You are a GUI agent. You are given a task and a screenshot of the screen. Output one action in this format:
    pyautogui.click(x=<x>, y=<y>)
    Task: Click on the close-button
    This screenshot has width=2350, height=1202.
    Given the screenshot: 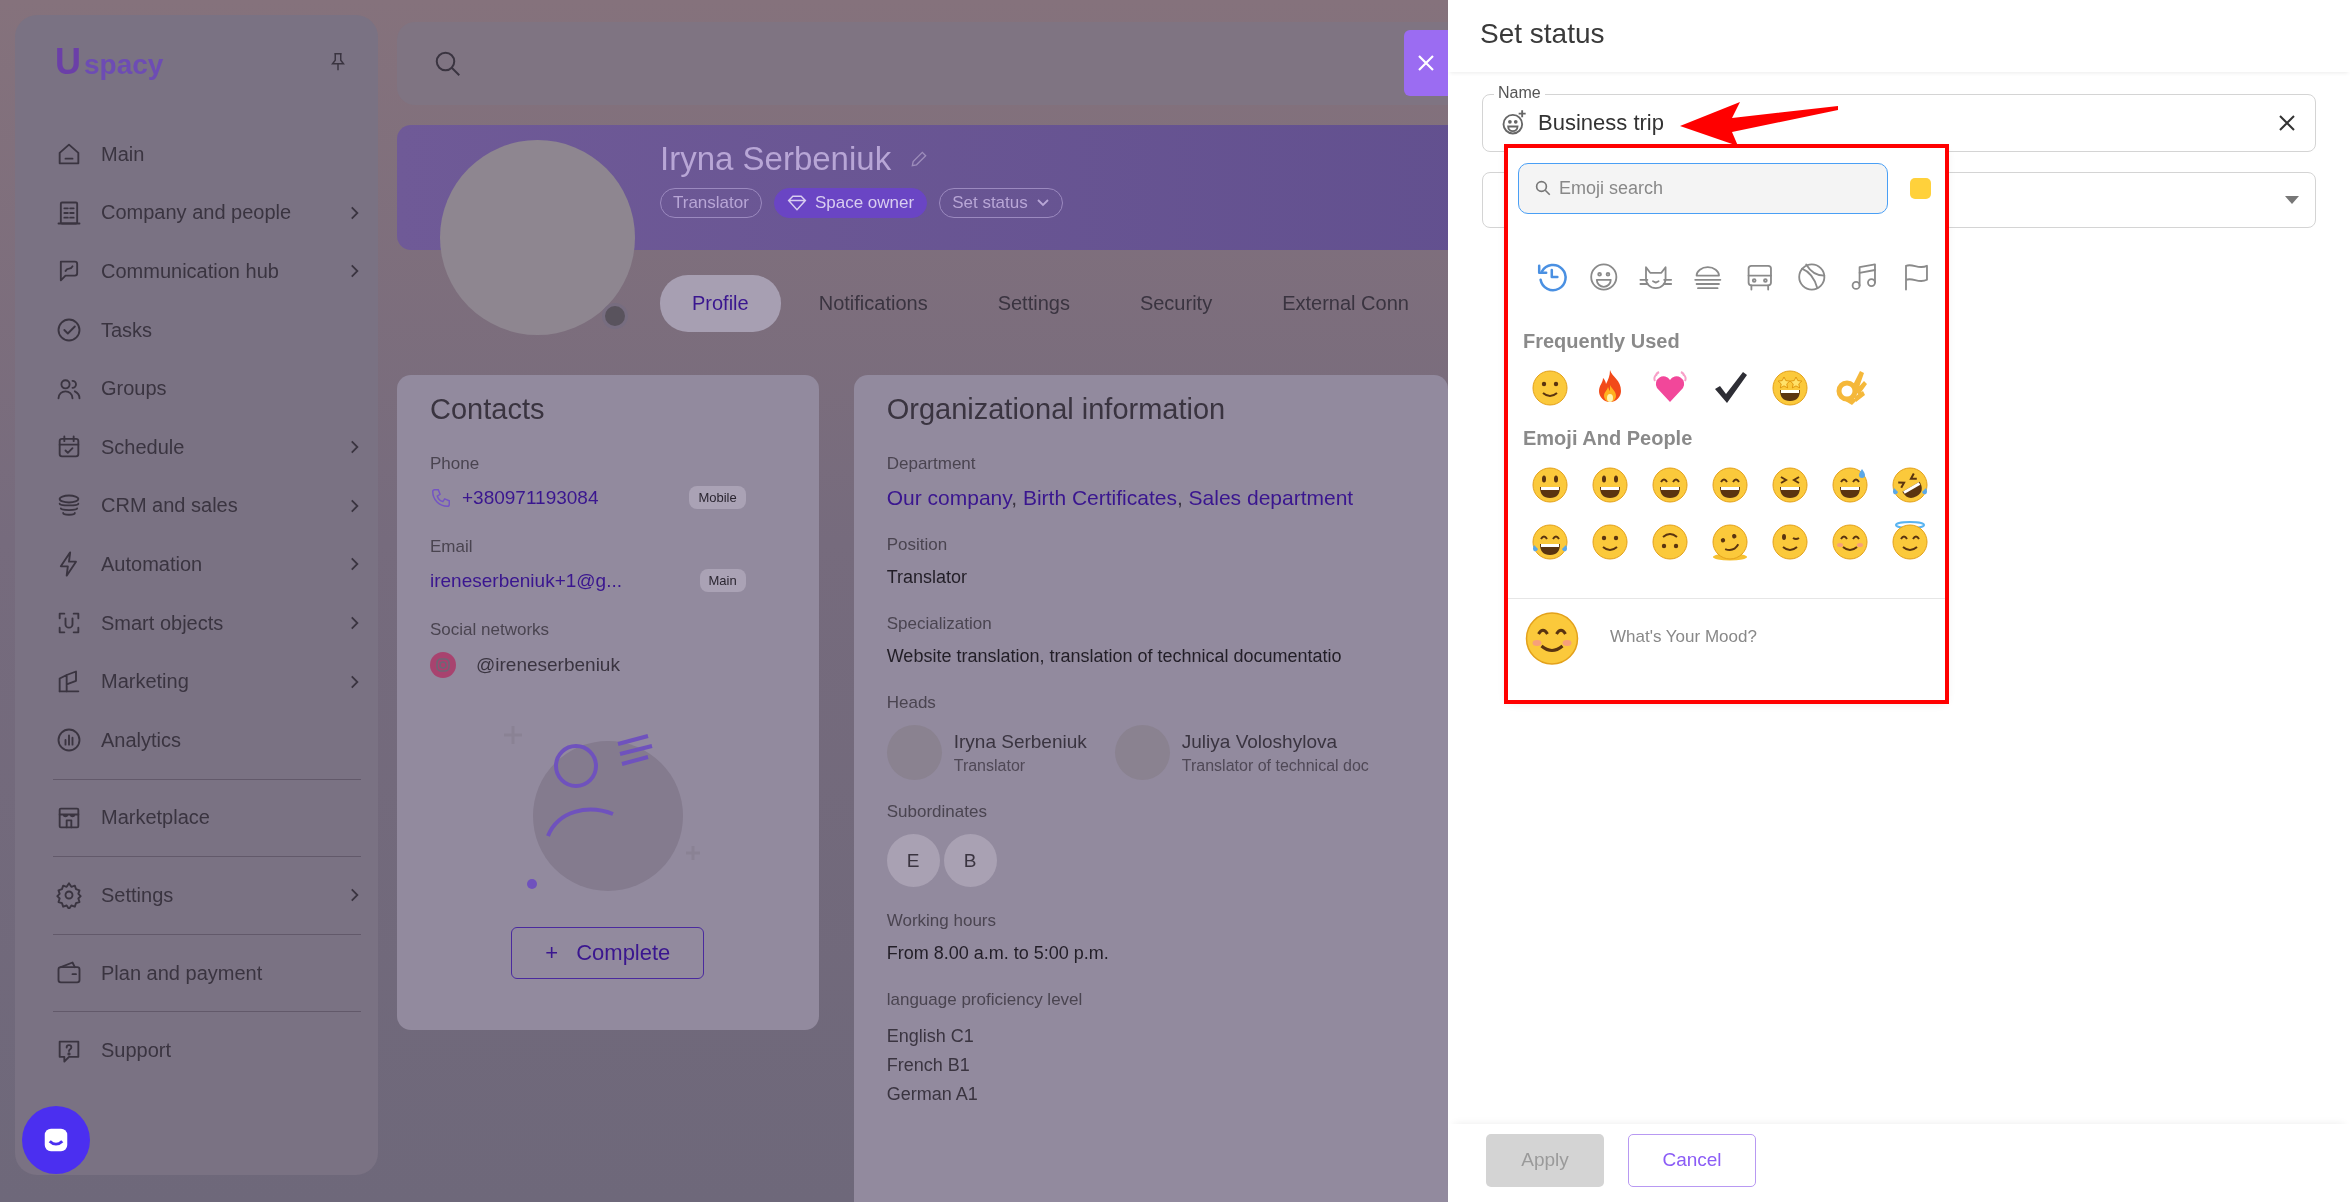 What is the action you would take?
    pyautogui.click(x=1426, y=63)
    